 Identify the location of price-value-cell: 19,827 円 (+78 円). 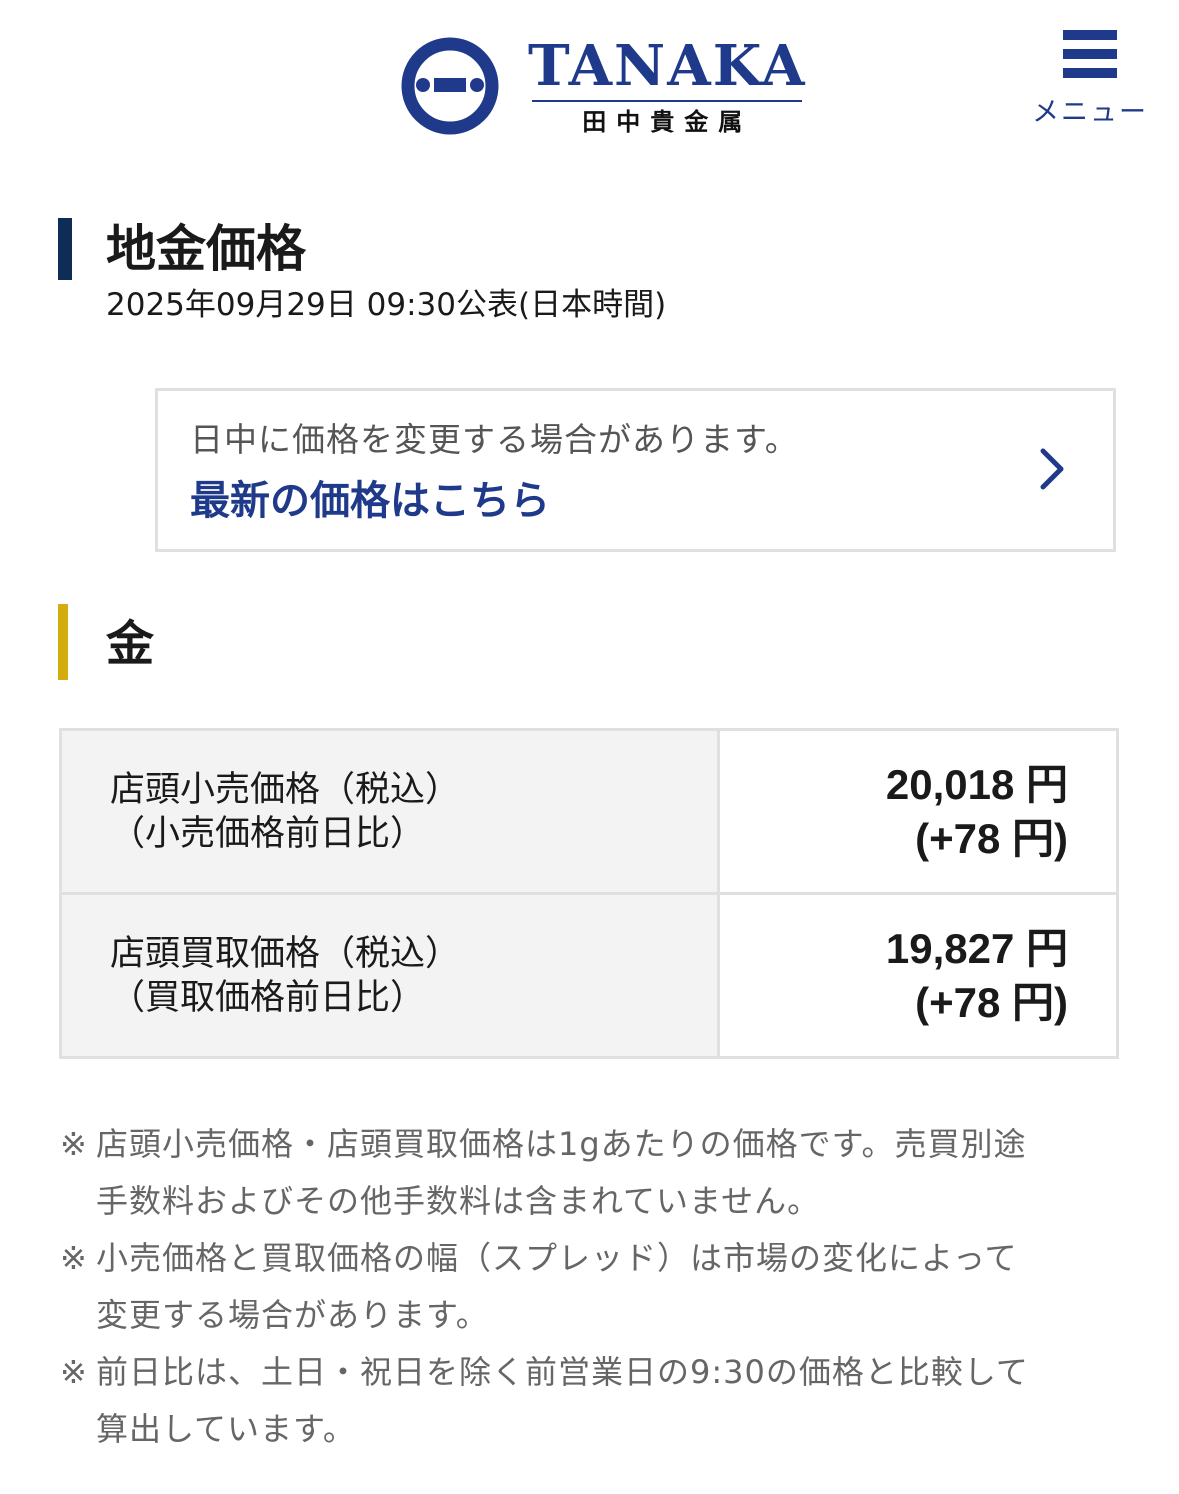
(918, 975).